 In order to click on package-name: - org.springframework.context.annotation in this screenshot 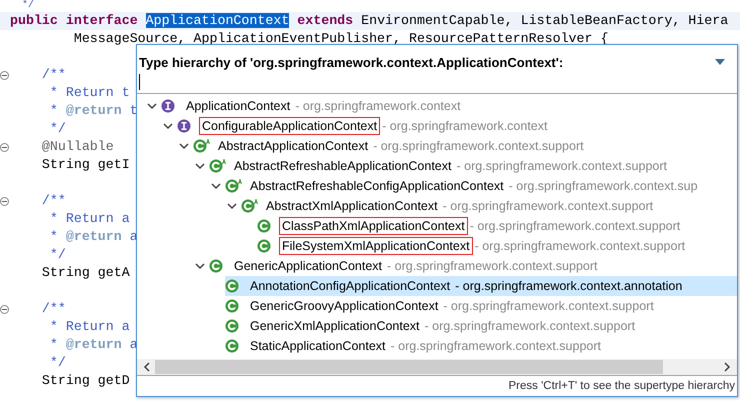, I will do `click(568, 286)`.